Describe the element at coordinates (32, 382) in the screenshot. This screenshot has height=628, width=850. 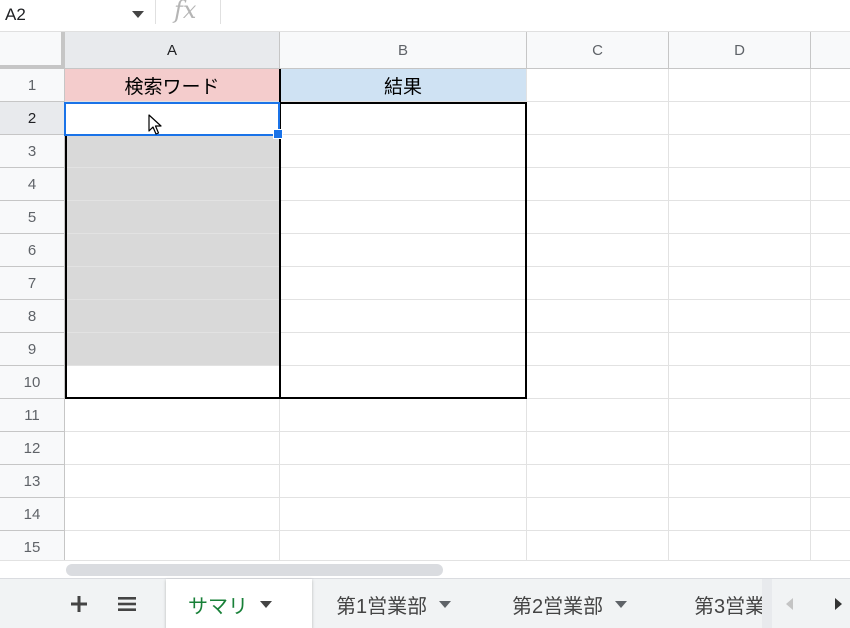
I see `row-header-10: 10` at that location.